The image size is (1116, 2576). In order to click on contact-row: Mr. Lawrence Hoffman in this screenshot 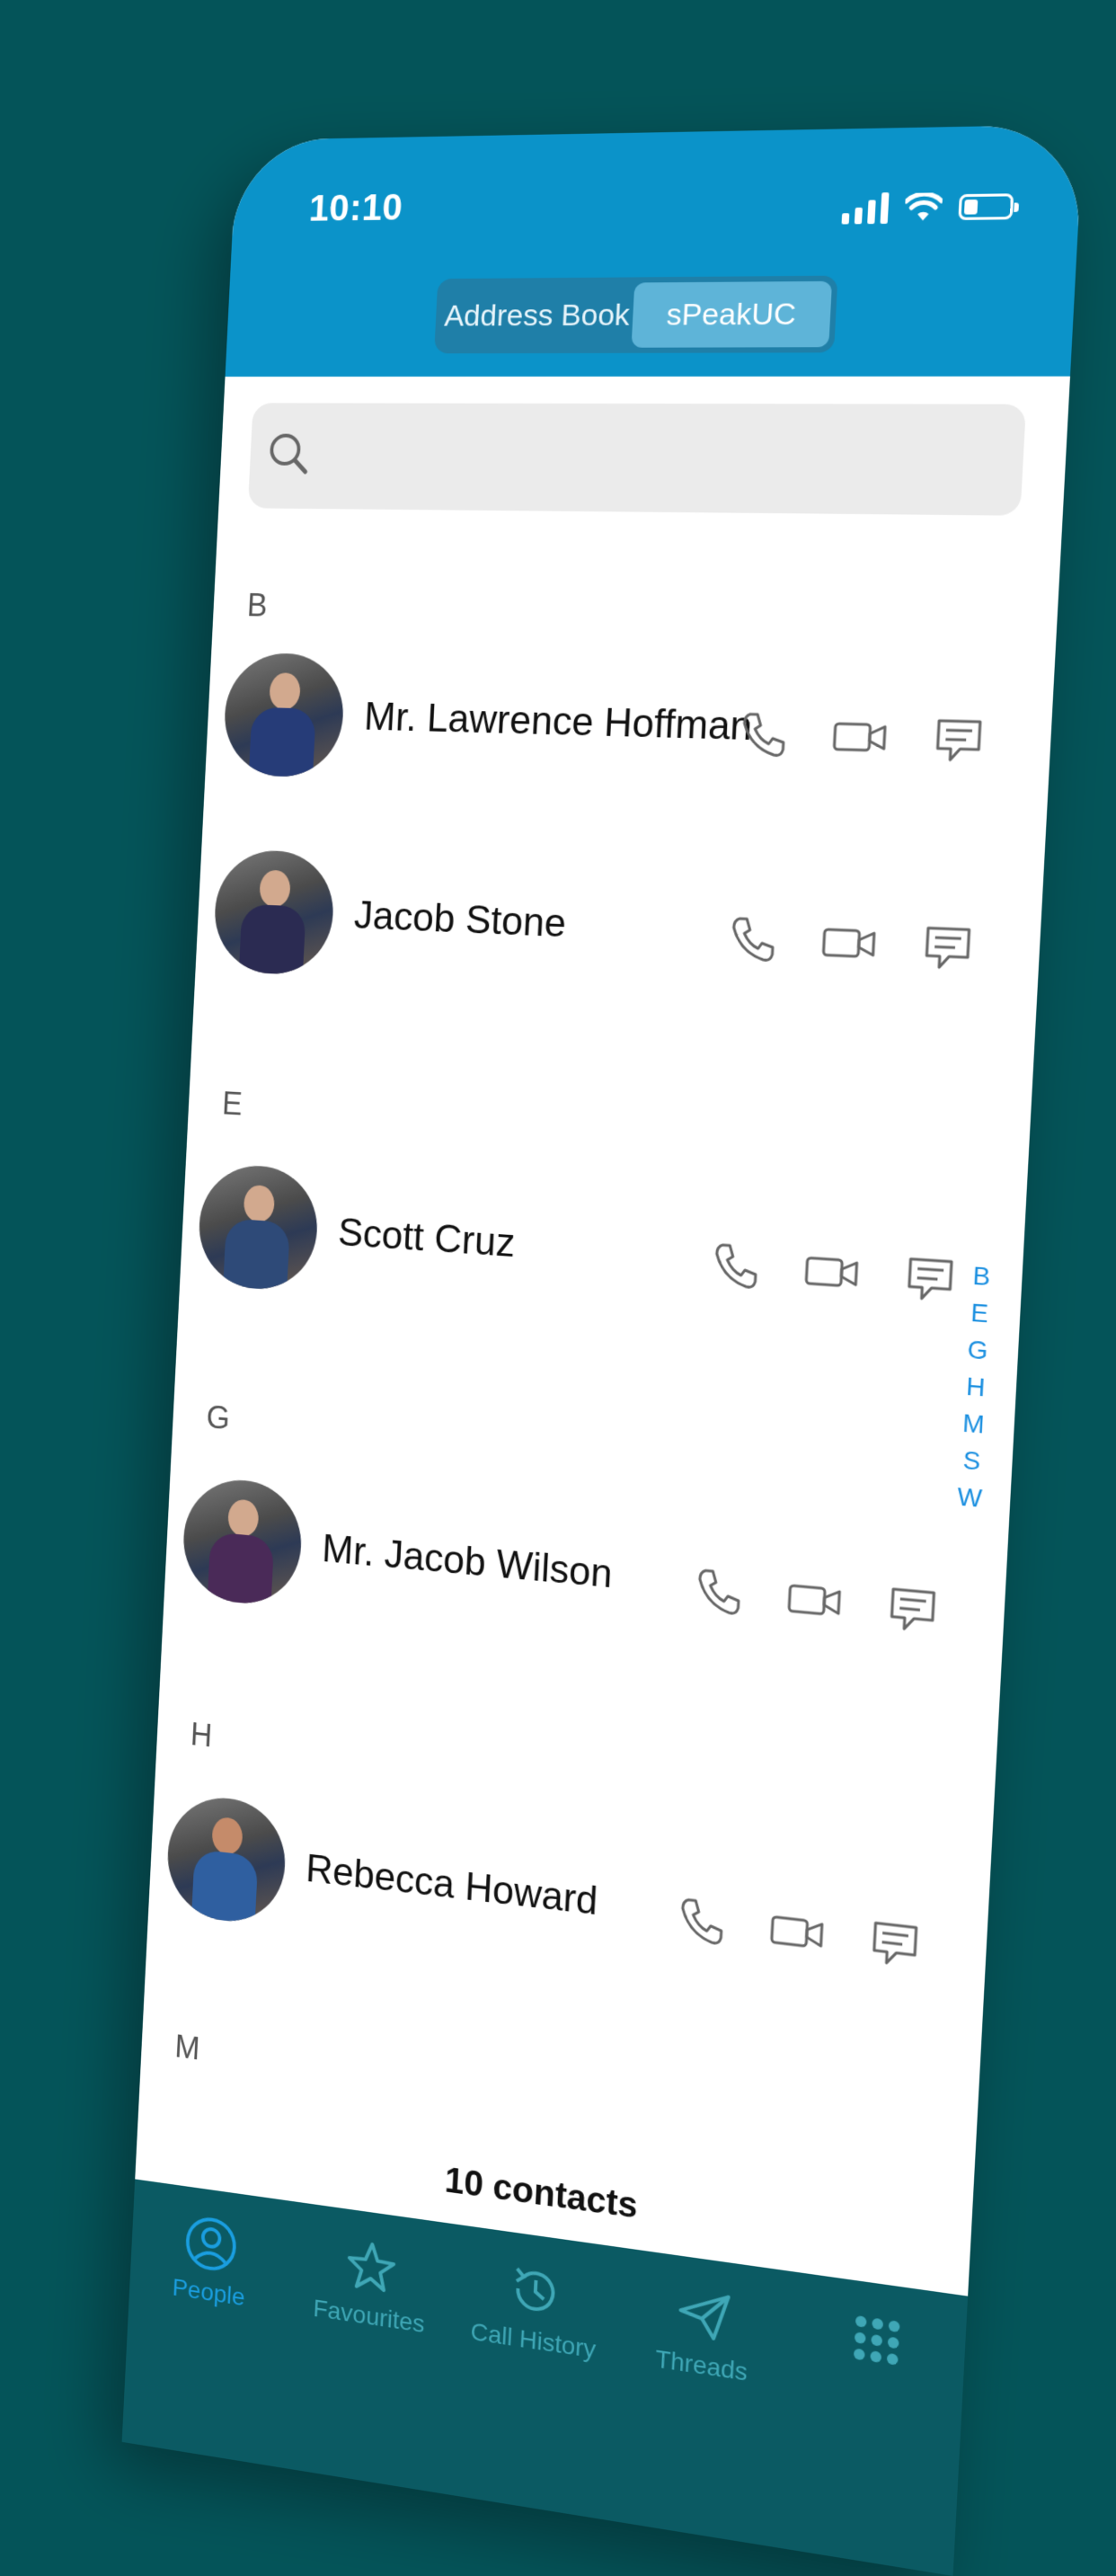, I will do `click(614, 725)`.